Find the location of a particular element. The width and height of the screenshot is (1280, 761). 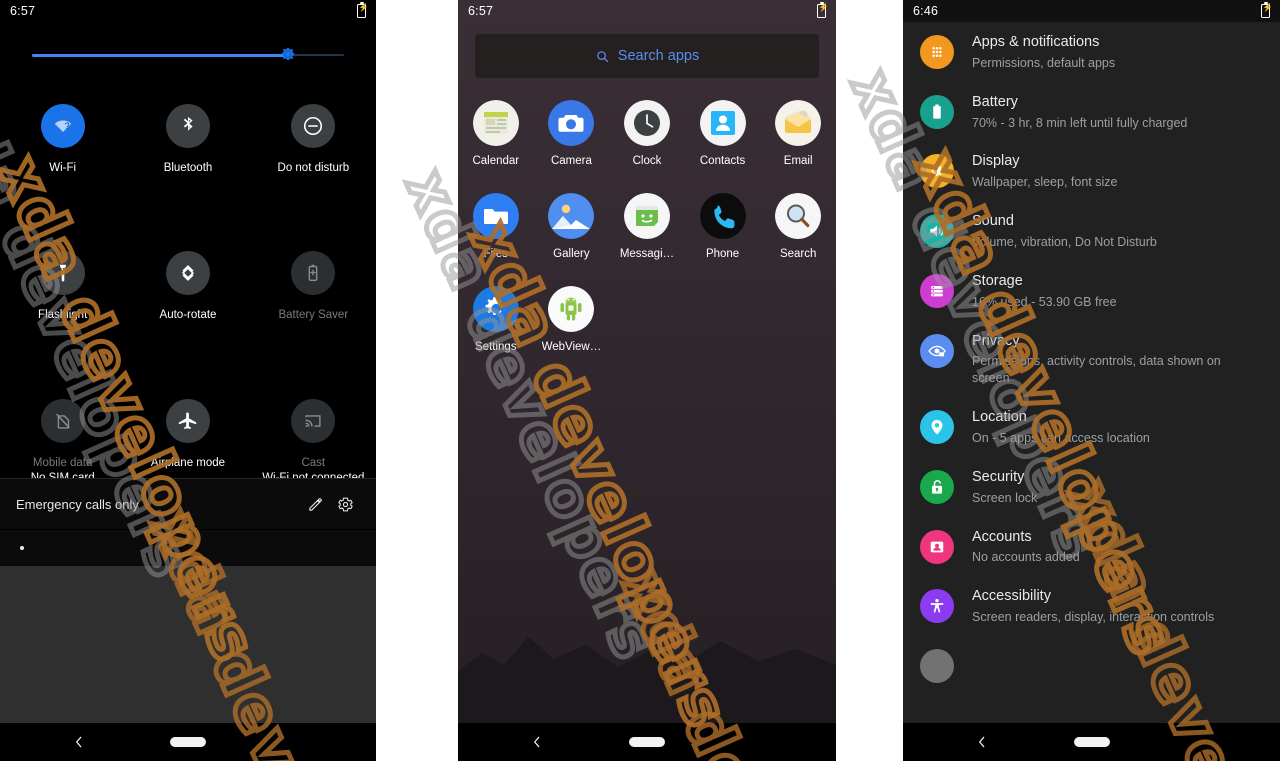

gear-icon is located at coordinates (345, 504).